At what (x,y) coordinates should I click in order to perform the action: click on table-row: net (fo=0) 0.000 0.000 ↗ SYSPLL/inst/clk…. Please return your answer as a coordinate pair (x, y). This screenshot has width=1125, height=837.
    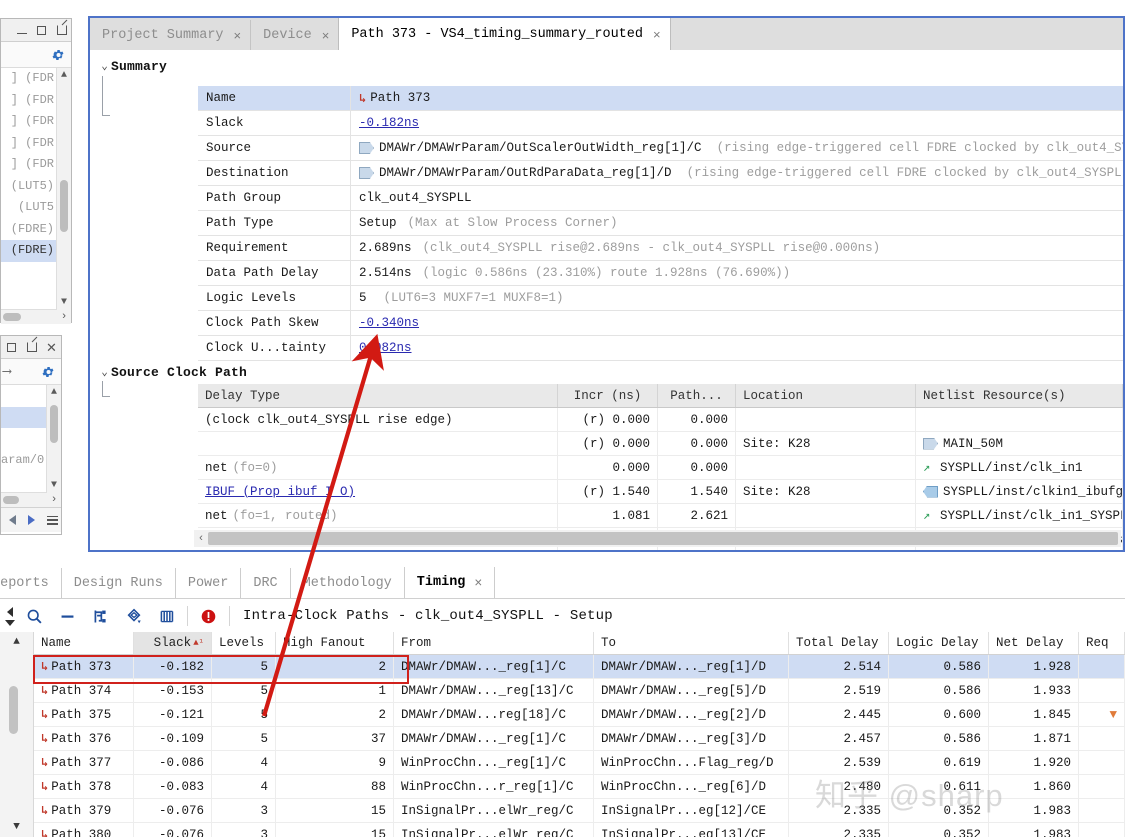
    Looking at the image, I should click on (660, 468).